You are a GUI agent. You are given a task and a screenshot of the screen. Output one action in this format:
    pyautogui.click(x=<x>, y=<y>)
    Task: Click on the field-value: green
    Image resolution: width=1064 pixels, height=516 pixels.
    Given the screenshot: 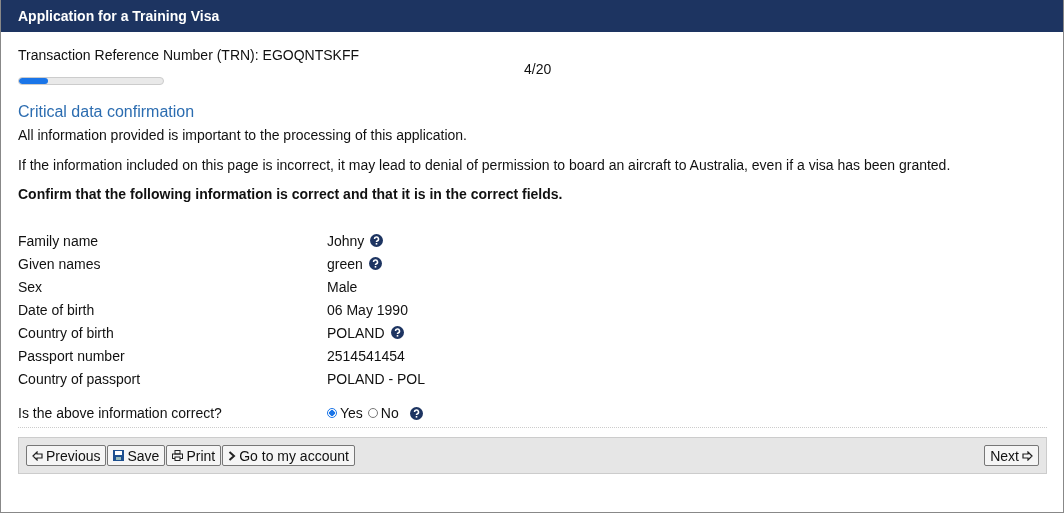 What is the action you would take?
    pyautogui.click(x=345, y=264)
    